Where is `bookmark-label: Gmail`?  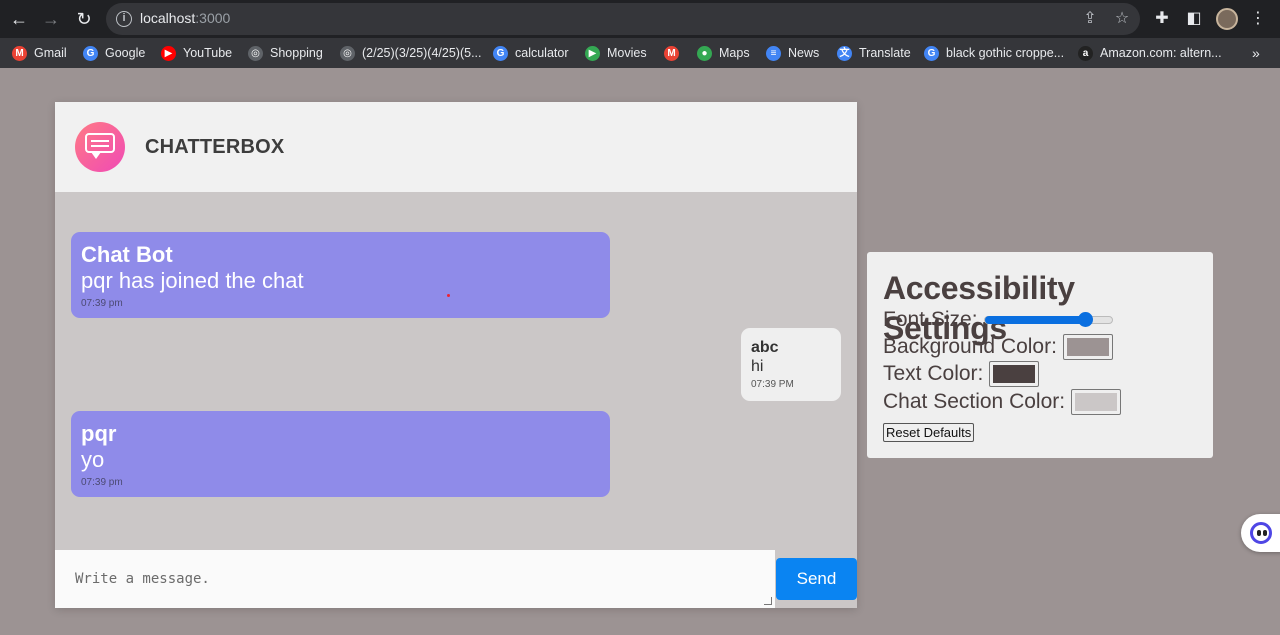
bookmark-label: Gmail is located at coordinates (50, 53).